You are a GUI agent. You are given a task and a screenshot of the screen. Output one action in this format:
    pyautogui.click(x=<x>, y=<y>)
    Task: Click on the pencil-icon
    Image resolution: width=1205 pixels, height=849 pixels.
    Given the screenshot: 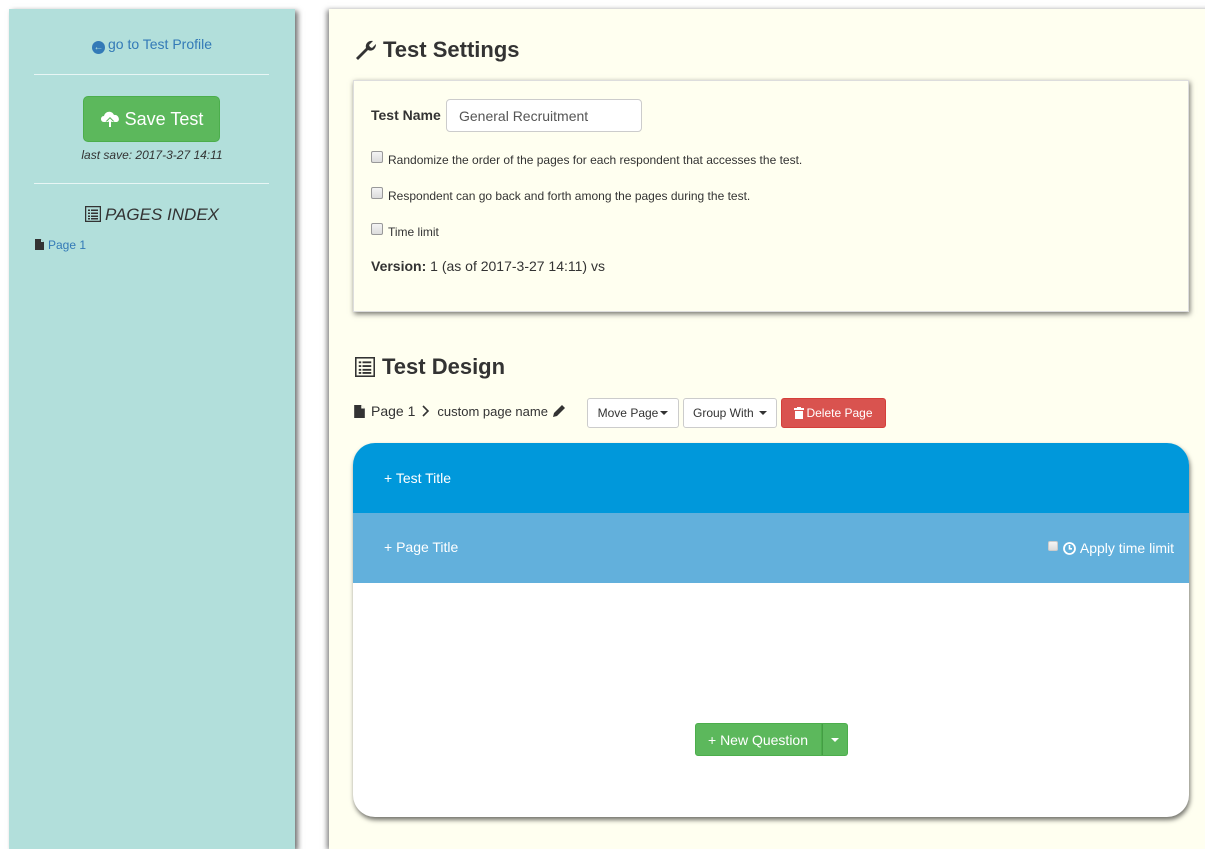 What is the action you would take?
    pyautogui.click(x=559, y=411)
    